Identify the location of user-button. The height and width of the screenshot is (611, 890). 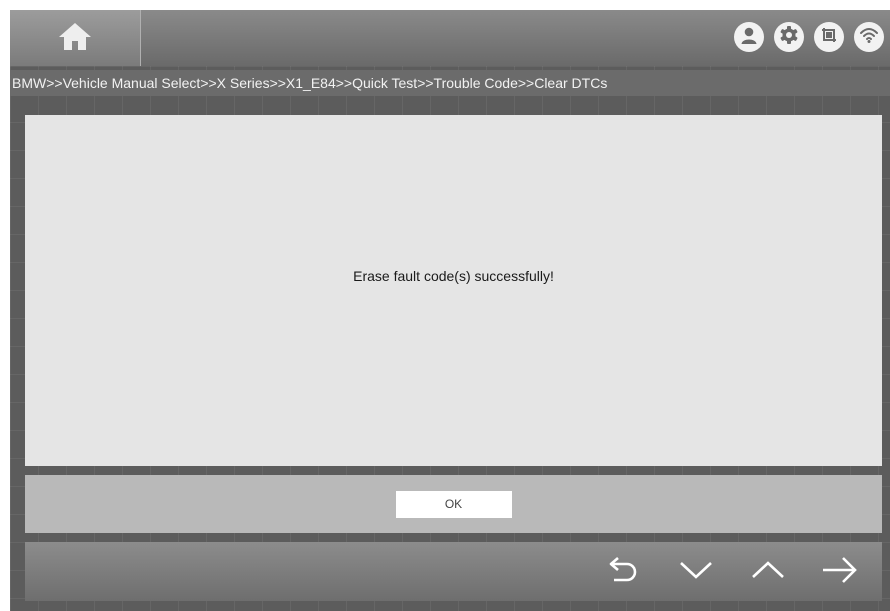
(749, 37).